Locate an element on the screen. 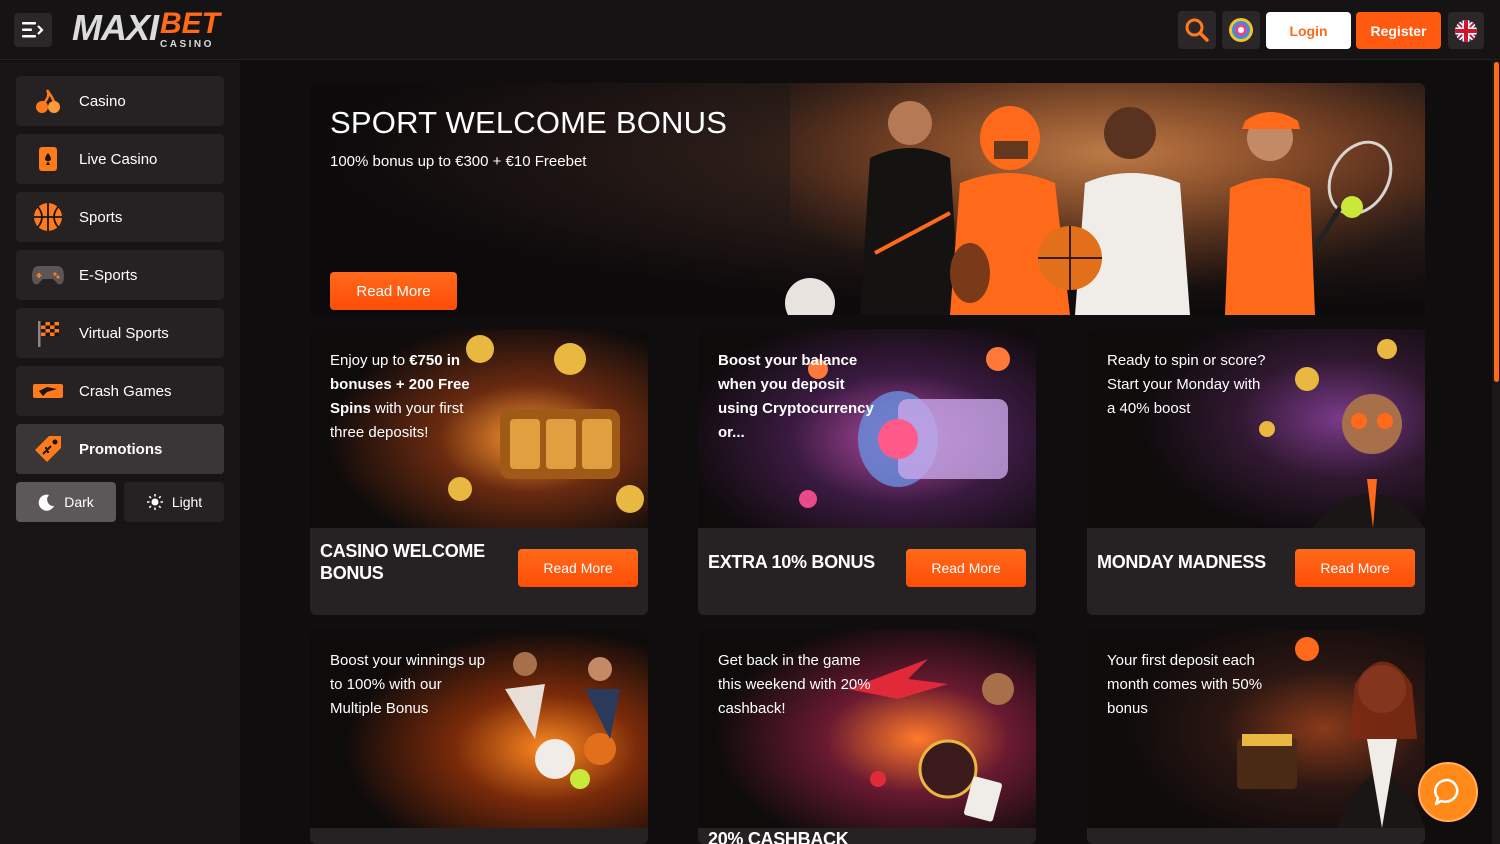 The height and width of the screenshot is (844, 1500). hero-subtitle: 100% bonus up to €300 + €10 Freebet is located at coordinates (458, 161).